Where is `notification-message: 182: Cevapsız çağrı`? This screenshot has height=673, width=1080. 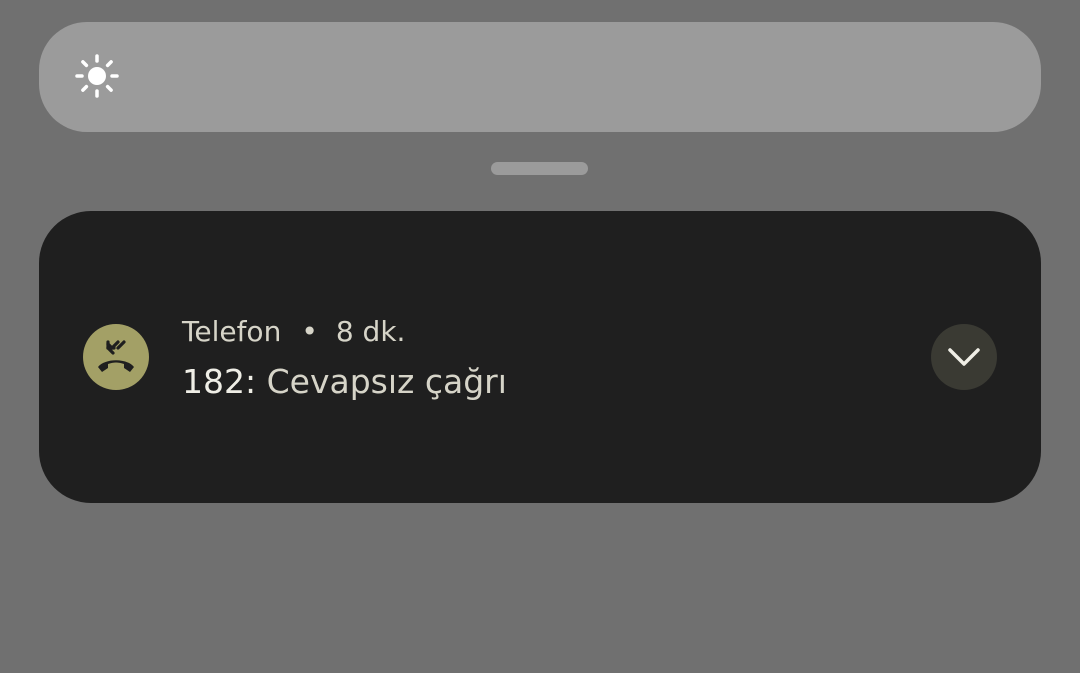
notification-message: 182: Cevapsız çağrı is located at coordinates (344, 382).